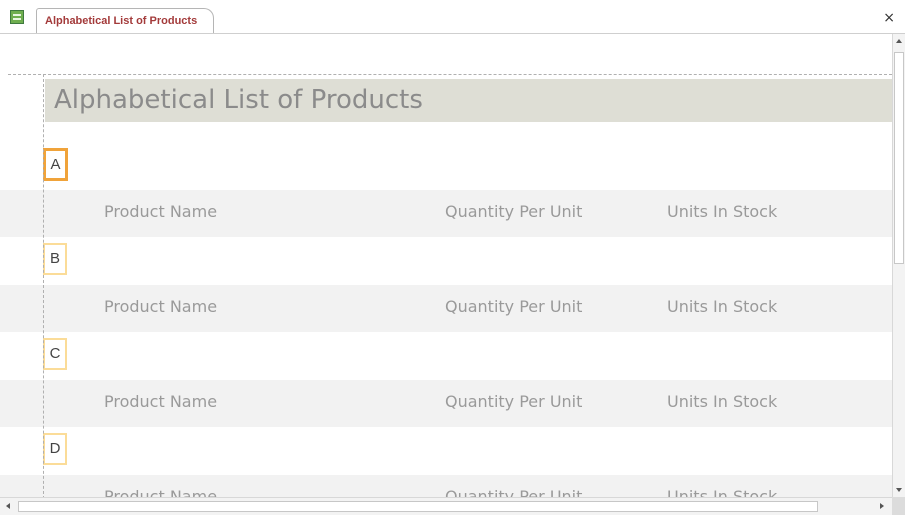  Describe the element at coordinates (238, 100) in the screenshot. I see `report-title: Alphabetical List of Products` at that location.